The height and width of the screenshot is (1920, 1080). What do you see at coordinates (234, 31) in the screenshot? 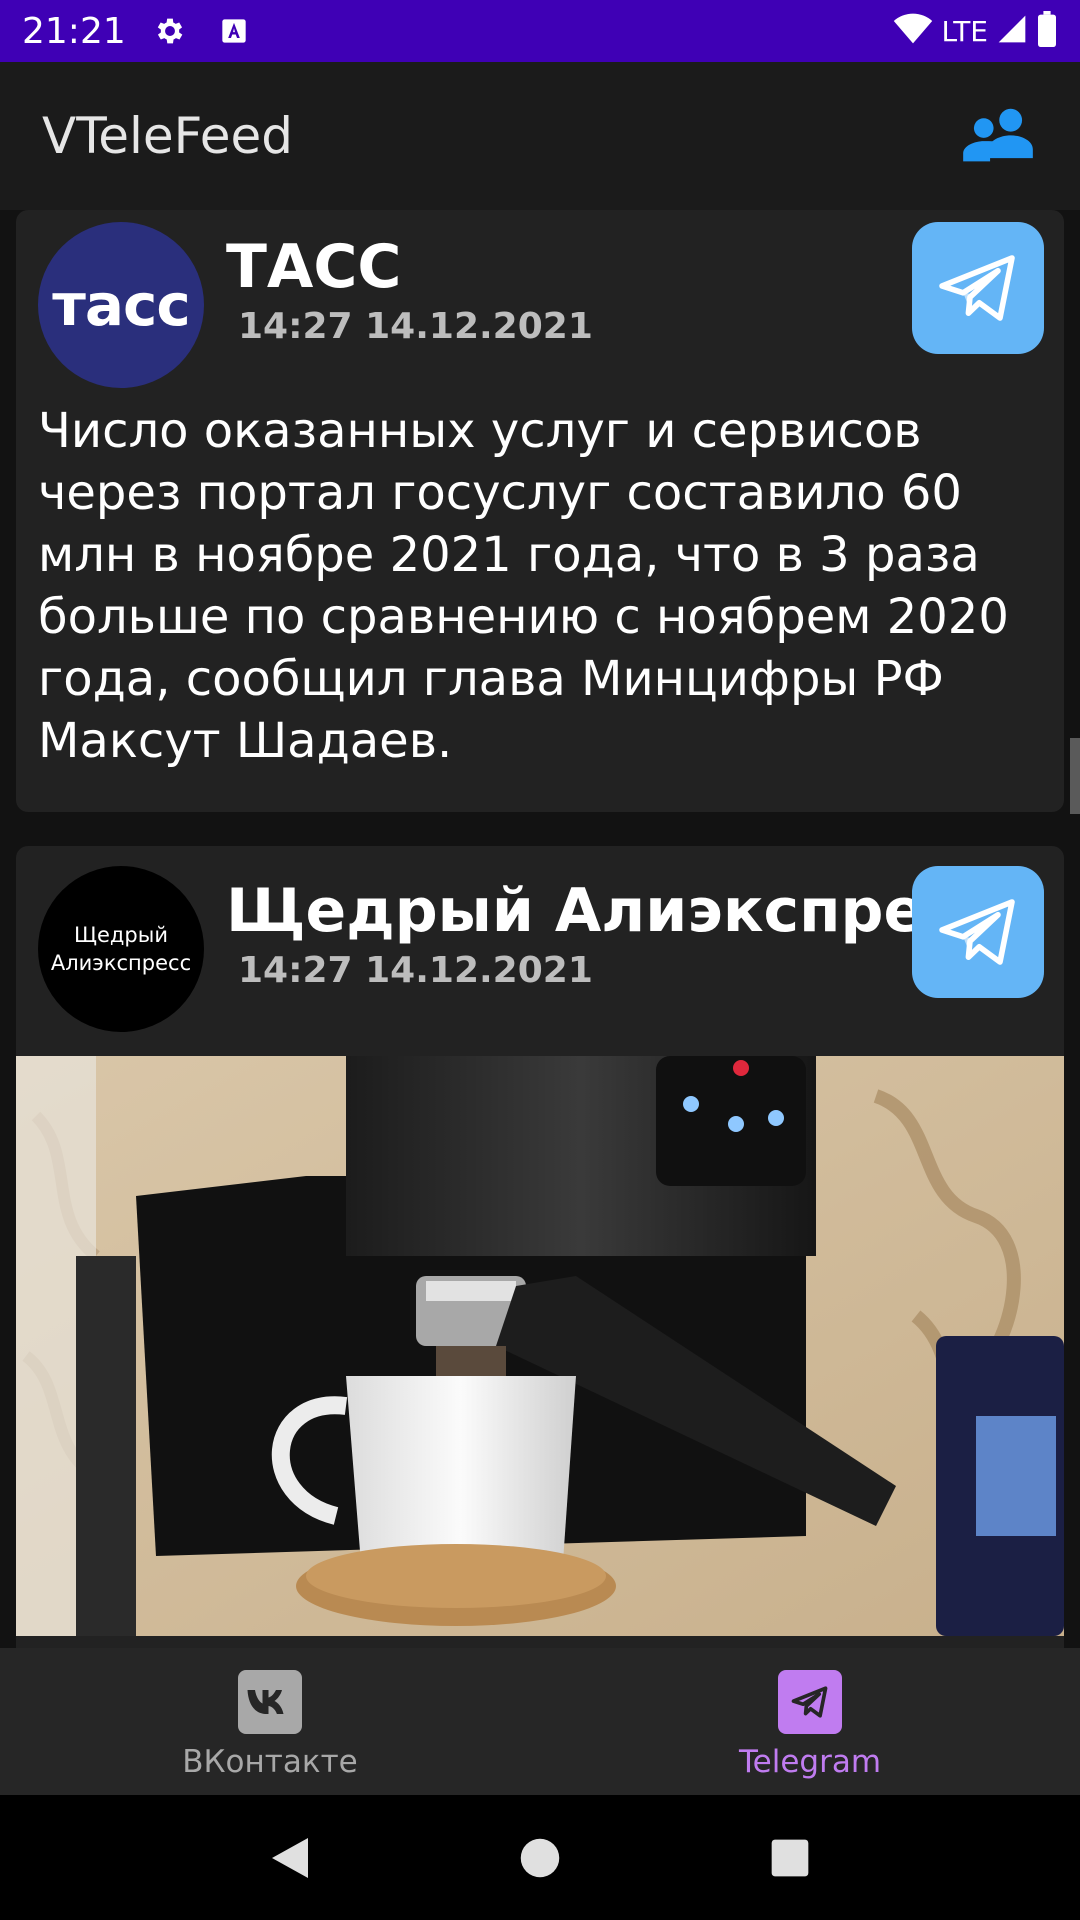
I see `keyboard-a-icon` at bounding box center [234, 31].